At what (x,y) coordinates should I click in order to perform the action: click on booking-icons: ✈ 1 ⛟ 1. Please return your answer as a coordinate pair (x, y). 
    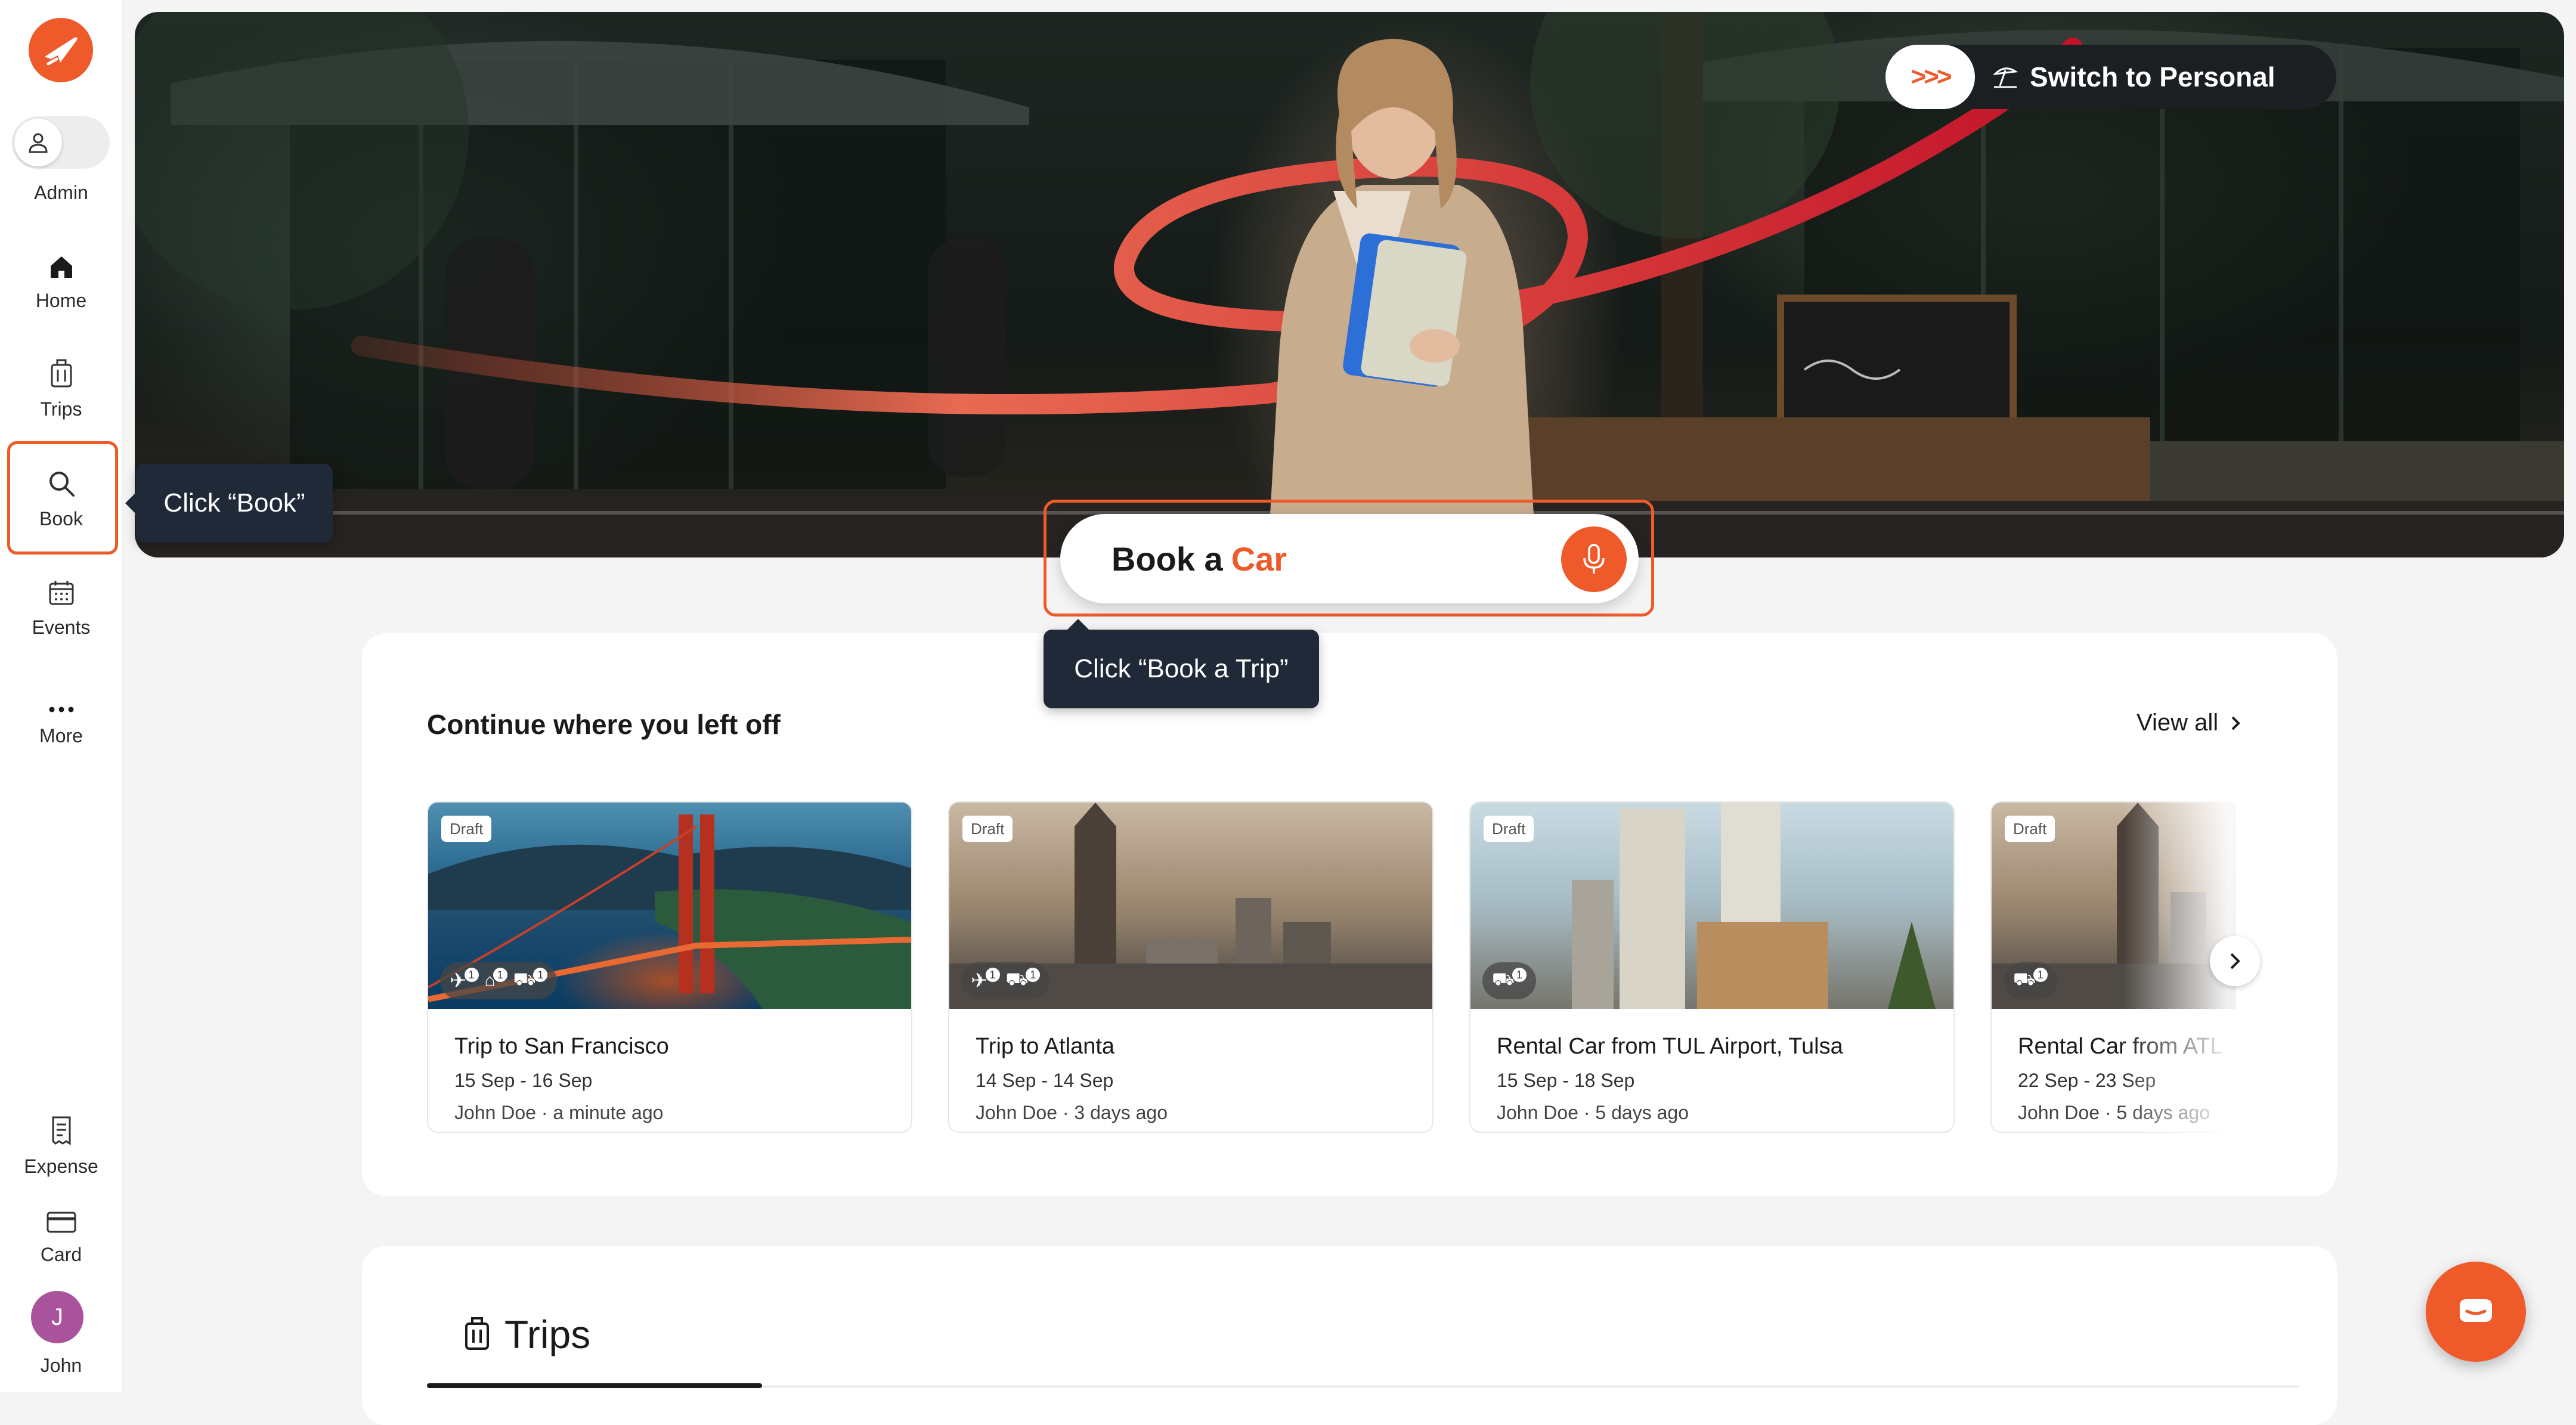
    Looking at the image, I should click on (1005, 981).